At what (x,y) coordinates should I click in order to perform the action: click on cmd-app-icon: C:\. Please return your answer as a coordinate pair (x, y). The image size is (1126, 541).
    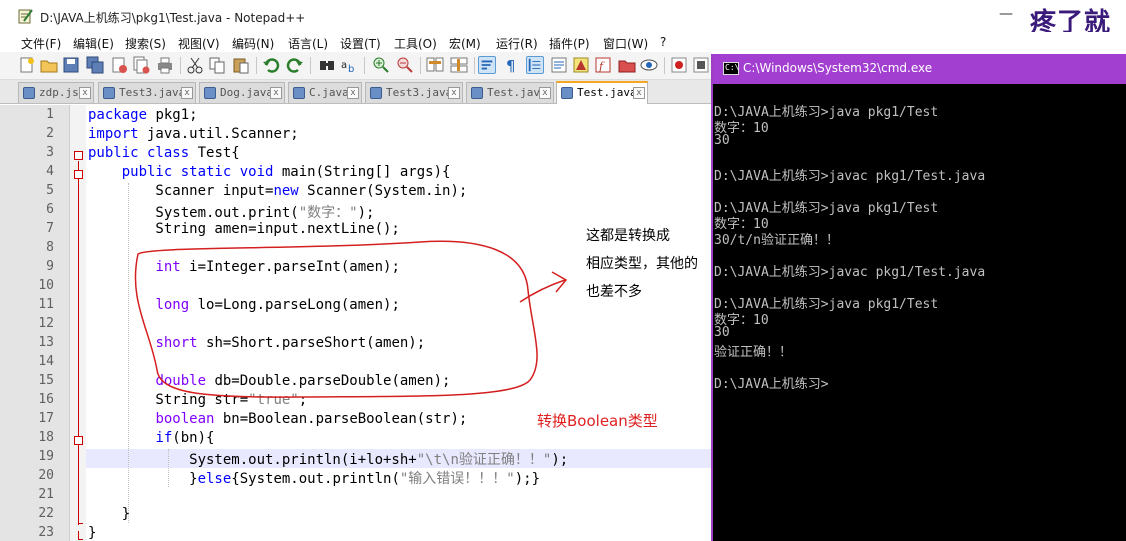
    Looking at the image, I should click on (731, 68).